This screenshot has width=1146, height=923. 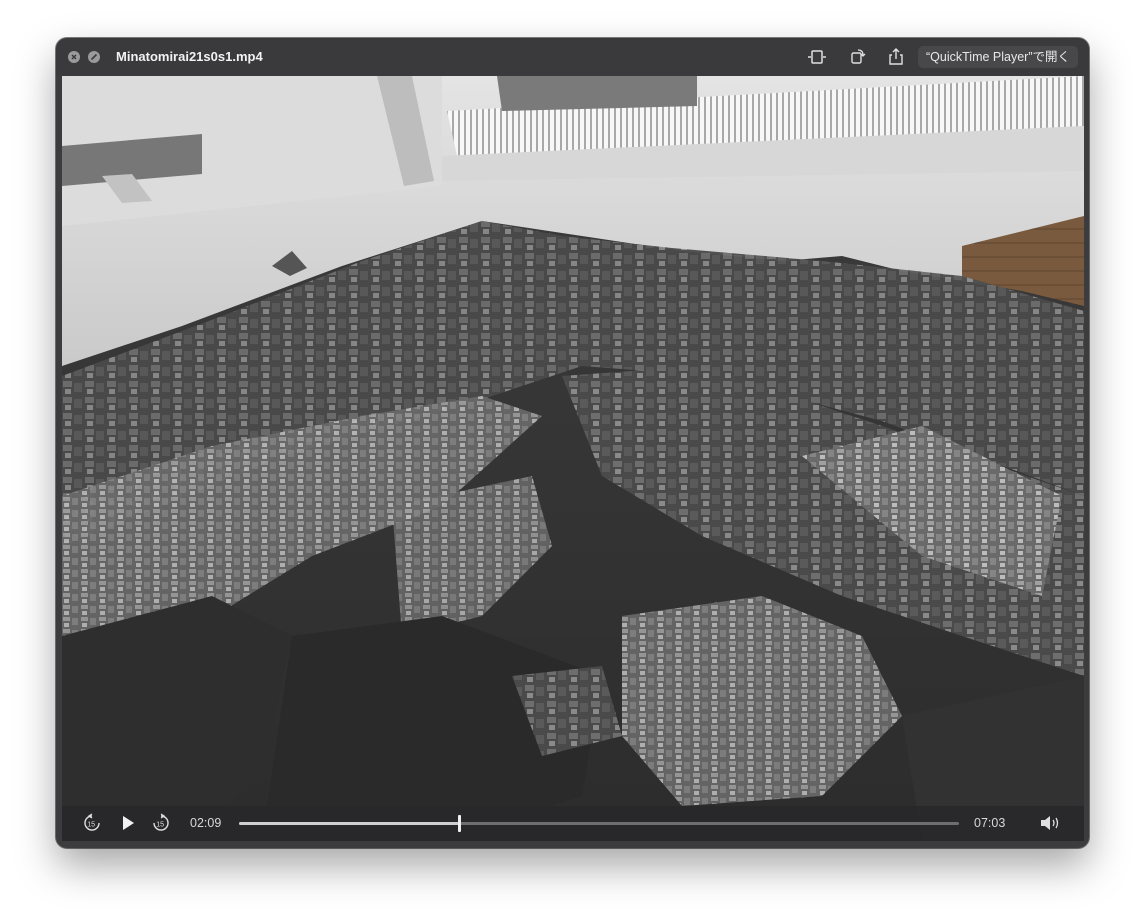 I want to click on skip-forward-15-icon: 15, so click(x=161, y=825).